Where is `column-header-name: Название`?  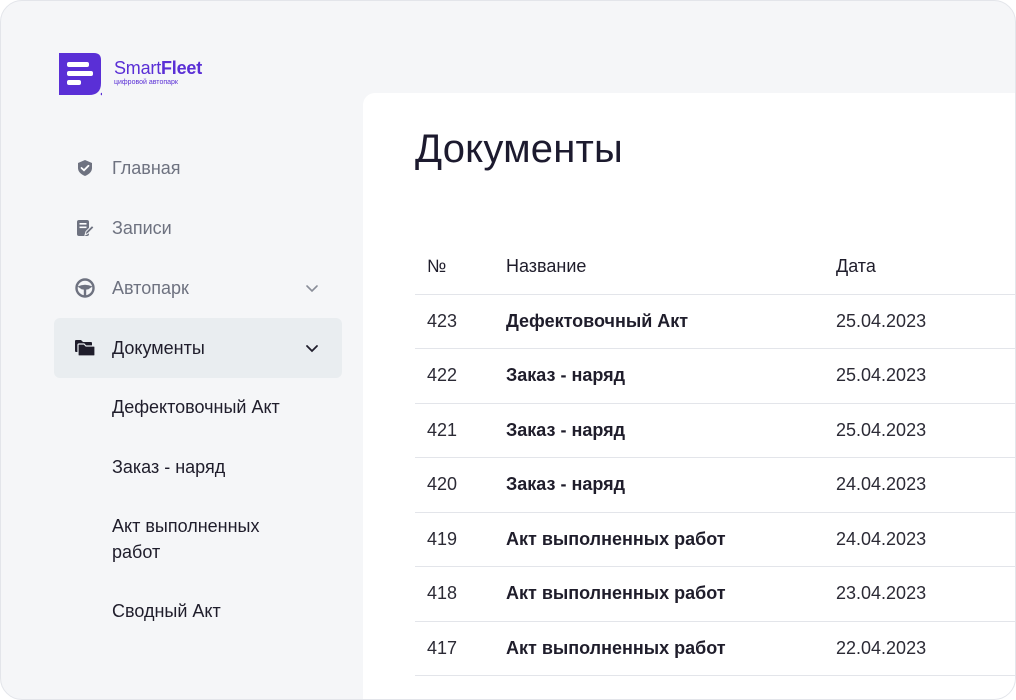
column-header-name: Название is located at coordinates (659, 267).